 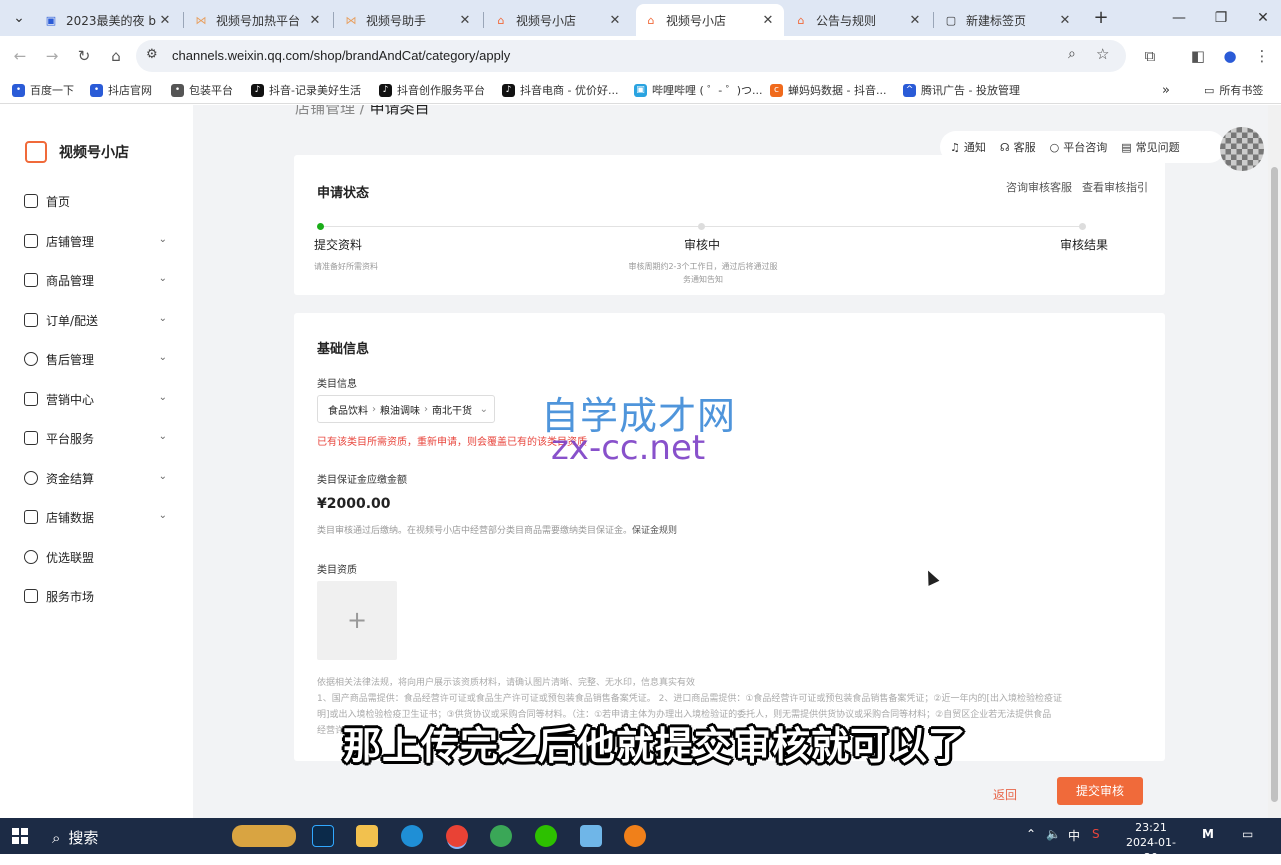 What do you see at coordinates (1115, 187) in the screenshot?
I see `review-guide-link: 查看审核指引` at bounding box center [1115, 187].